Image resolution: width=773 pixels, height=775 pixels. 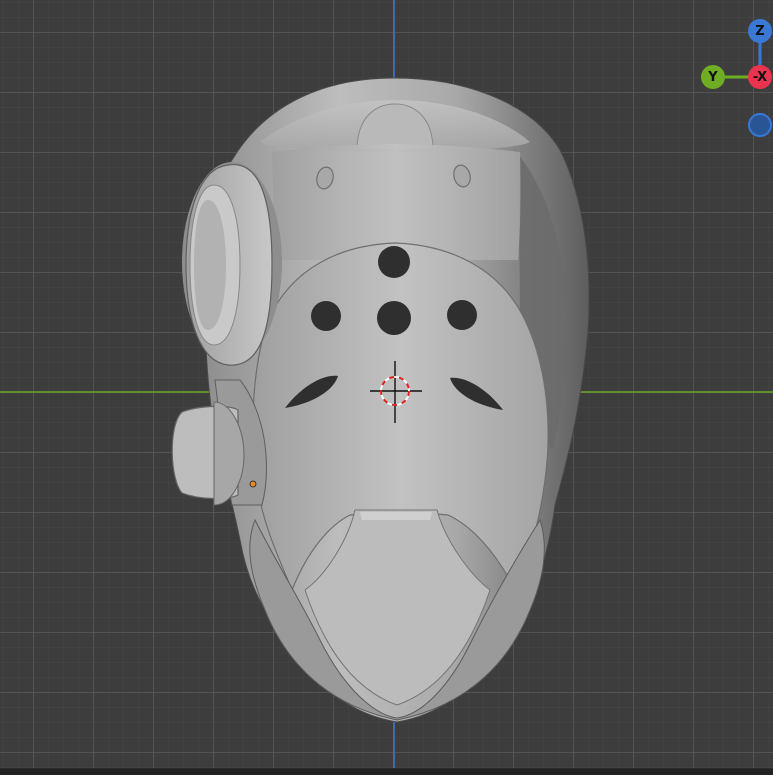 What do you see at coordinates (396, 392) in the screenshot?
I see `3d-cursor-icon` at bounding box center [396, 392].